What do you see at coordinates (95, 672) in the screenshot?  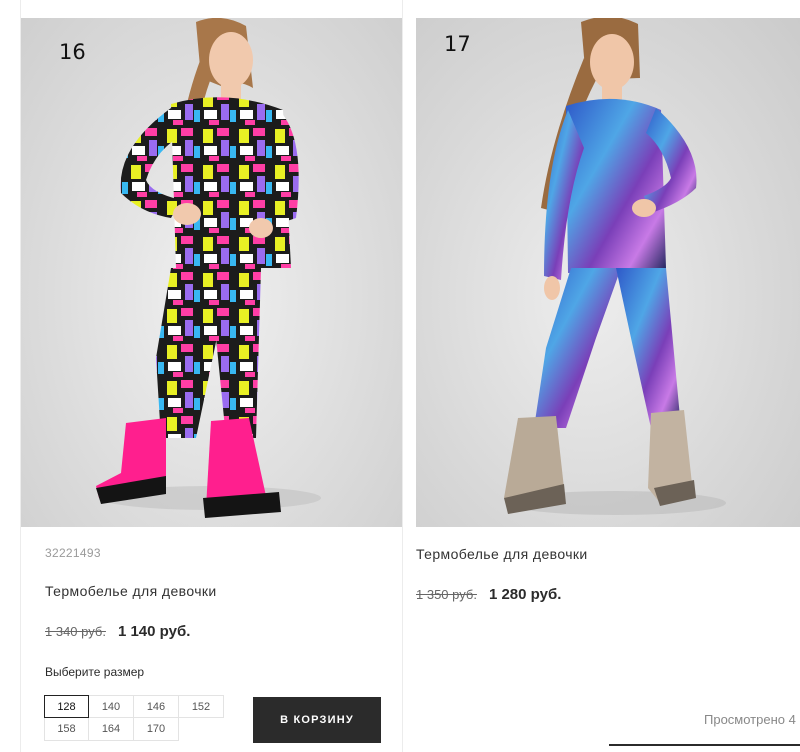 I see `size-select-label: Выберите размер` at bounding box center [95, 672].